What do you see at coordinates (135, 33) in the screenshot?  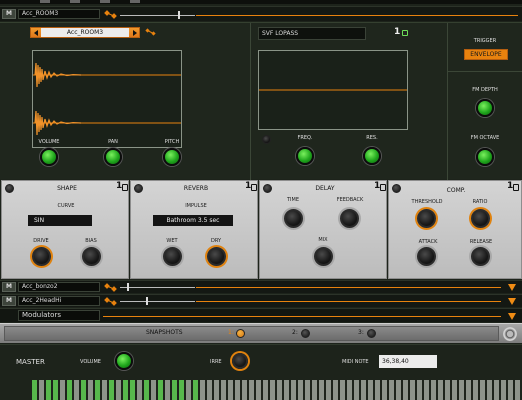 I see `next-arrow-icon` at bounding box center [135, 33].